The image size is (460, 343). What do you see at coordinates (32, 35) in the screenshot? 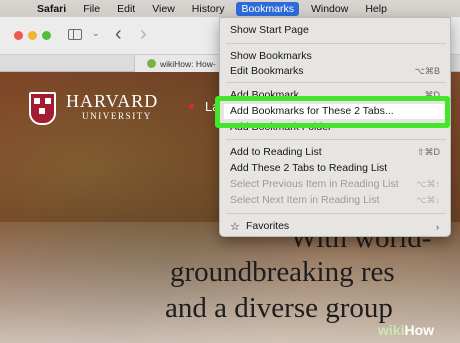
I see `minimize-window-button` at bounding box center [32, 35].